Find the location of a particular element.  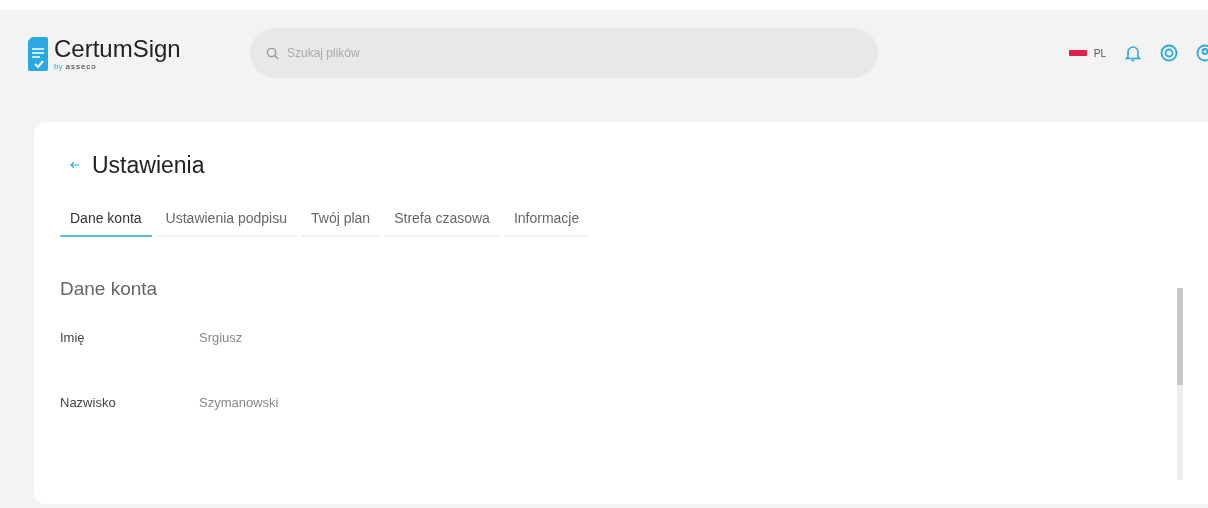

lifebuoy-icon is located at coordinates (1169, 53).